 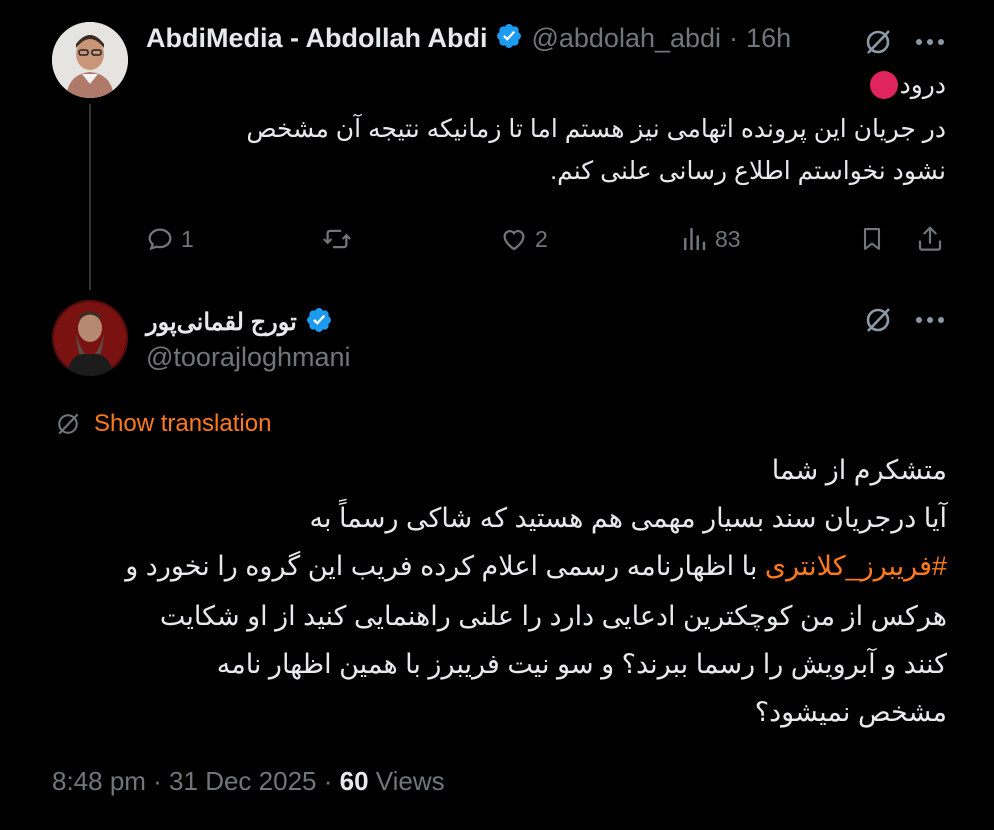 I want to click on repost-button, so click(x=340, y=239).